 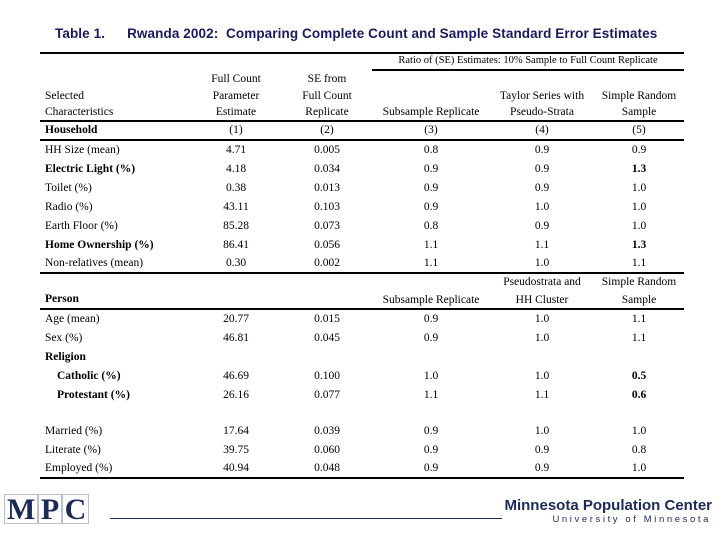 What do you see at coordinates (236, 226) in the screenshot?
I see `row-cell-1: 85.28` at bounding box center [236, 226].